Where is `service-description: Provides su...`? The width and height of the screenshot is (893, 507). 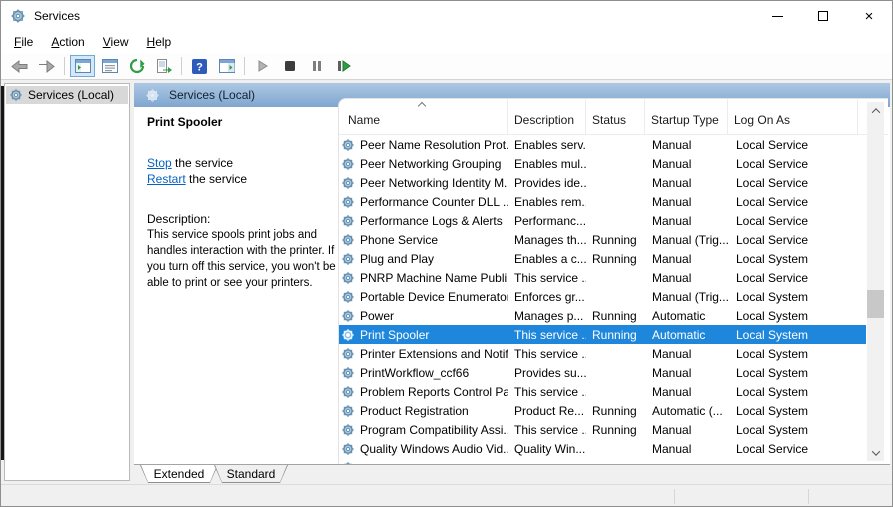 service-description: Provides su... is located at coordinates (550, 372).